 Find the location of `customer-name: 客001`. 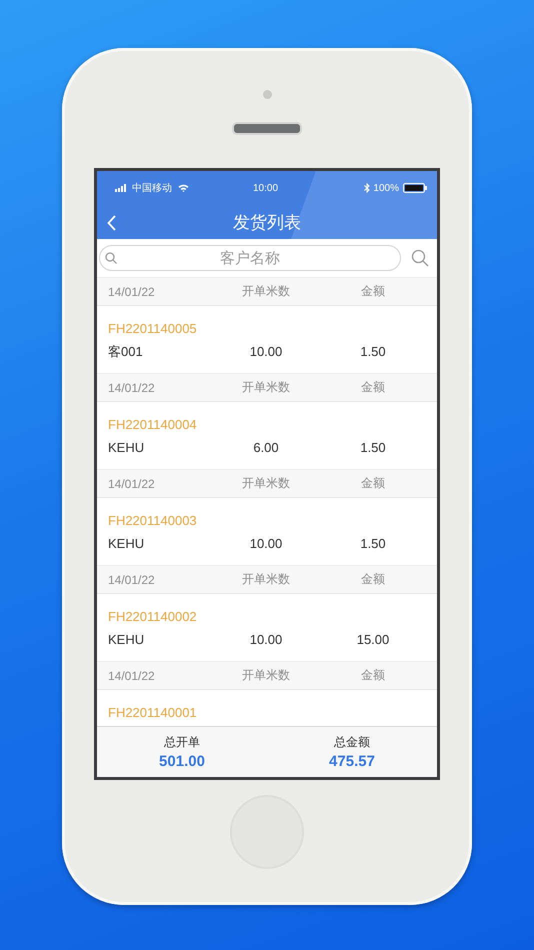

customer-name: 客001 is located at coordinates (125, 352).